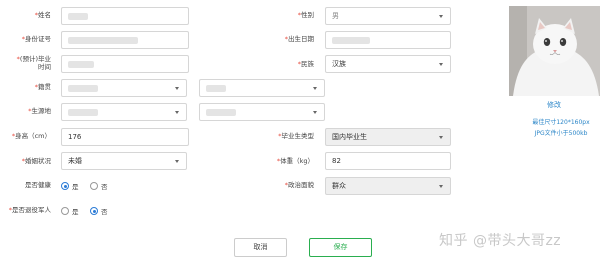 The width and height of the screenshot is (600, 263). Describe the element at coordinates (340, 247) in the screenshot. I see `save-button: 保存` at that location.